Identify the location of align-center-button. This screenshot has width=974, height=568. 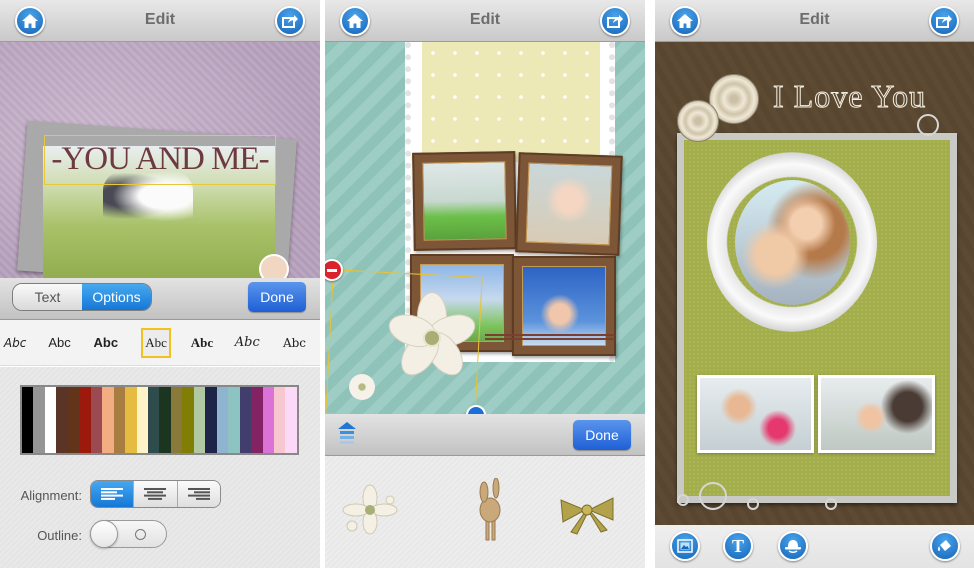
(156, 494).